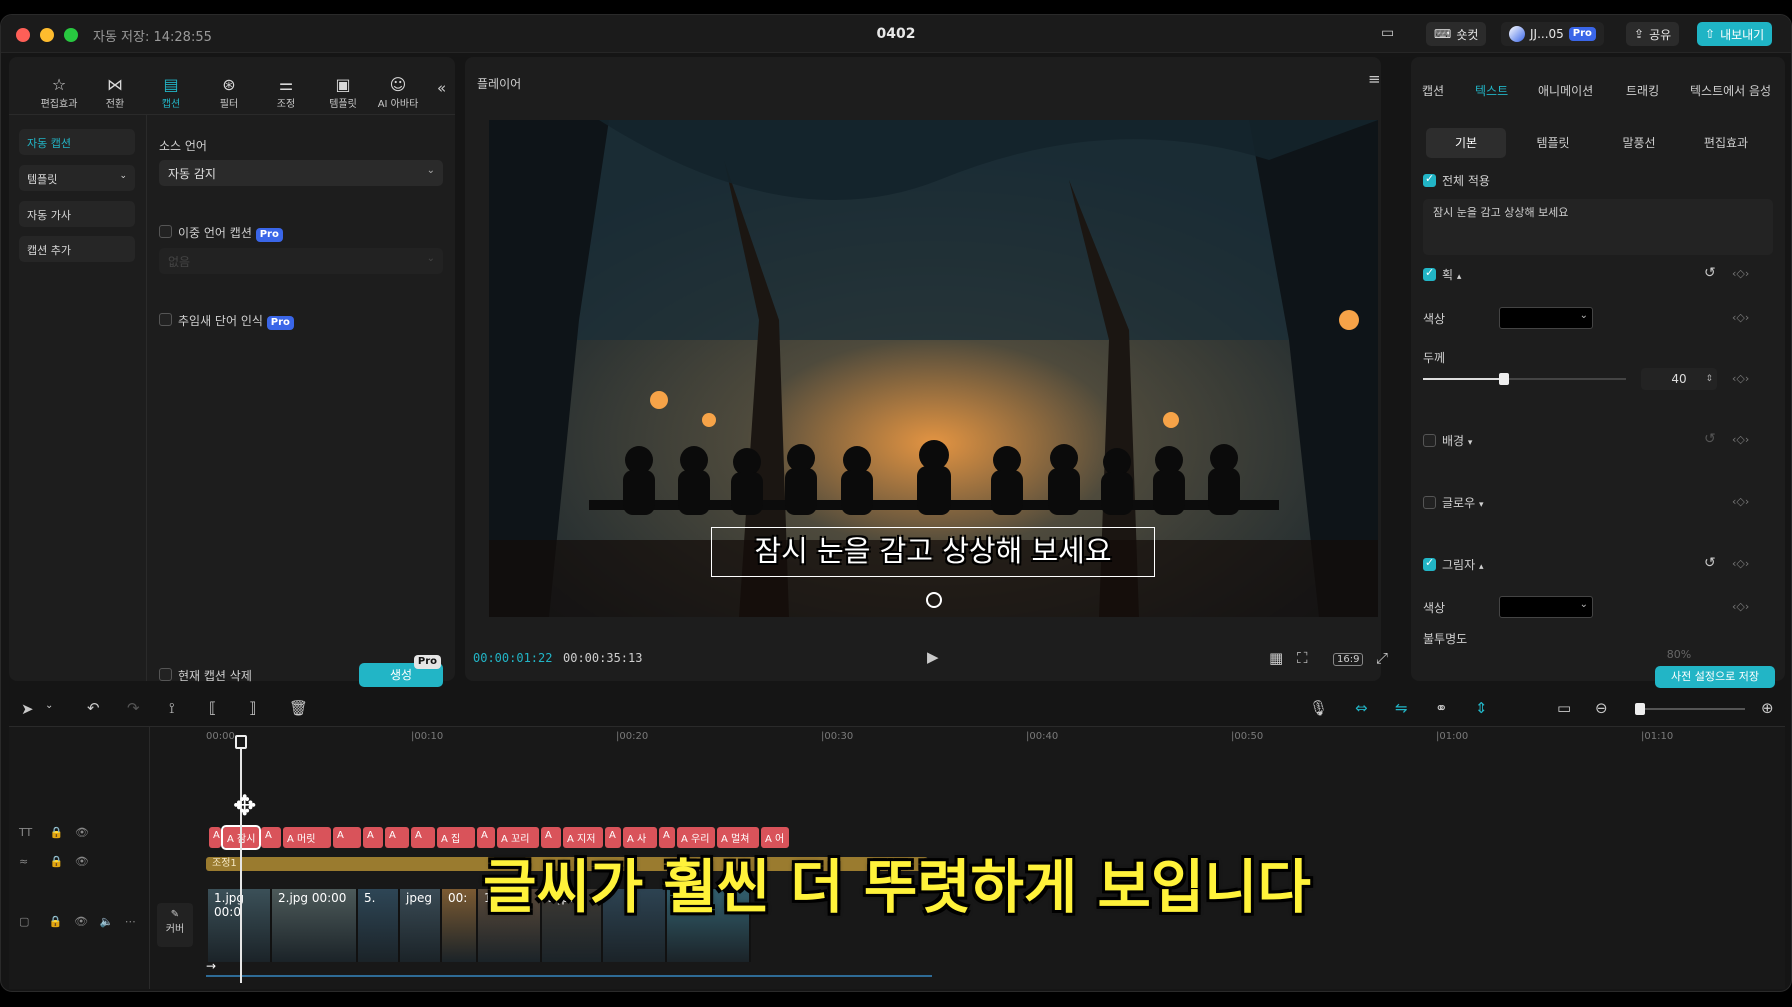 The image size is (1792, 1007). What do you see at coordinates (27, 709) in the screenshot?
I see `select-tool-icon: ➤` at bounding box center [27, 709].